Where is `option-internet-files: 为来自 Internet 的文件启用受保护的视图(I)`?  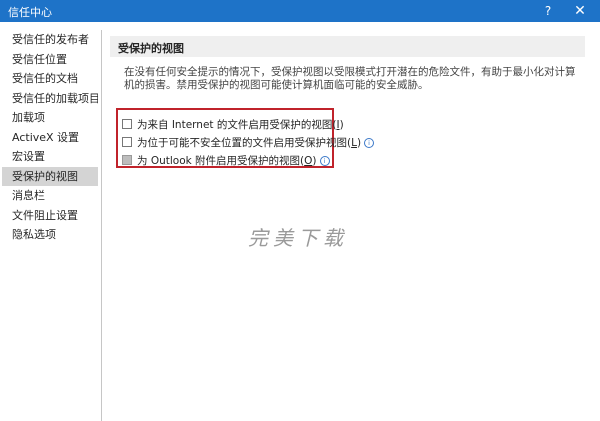 option-internet-files: 为来自 Internet 的文件启用受保护的视图(I) is located at coordinates (233, 124).